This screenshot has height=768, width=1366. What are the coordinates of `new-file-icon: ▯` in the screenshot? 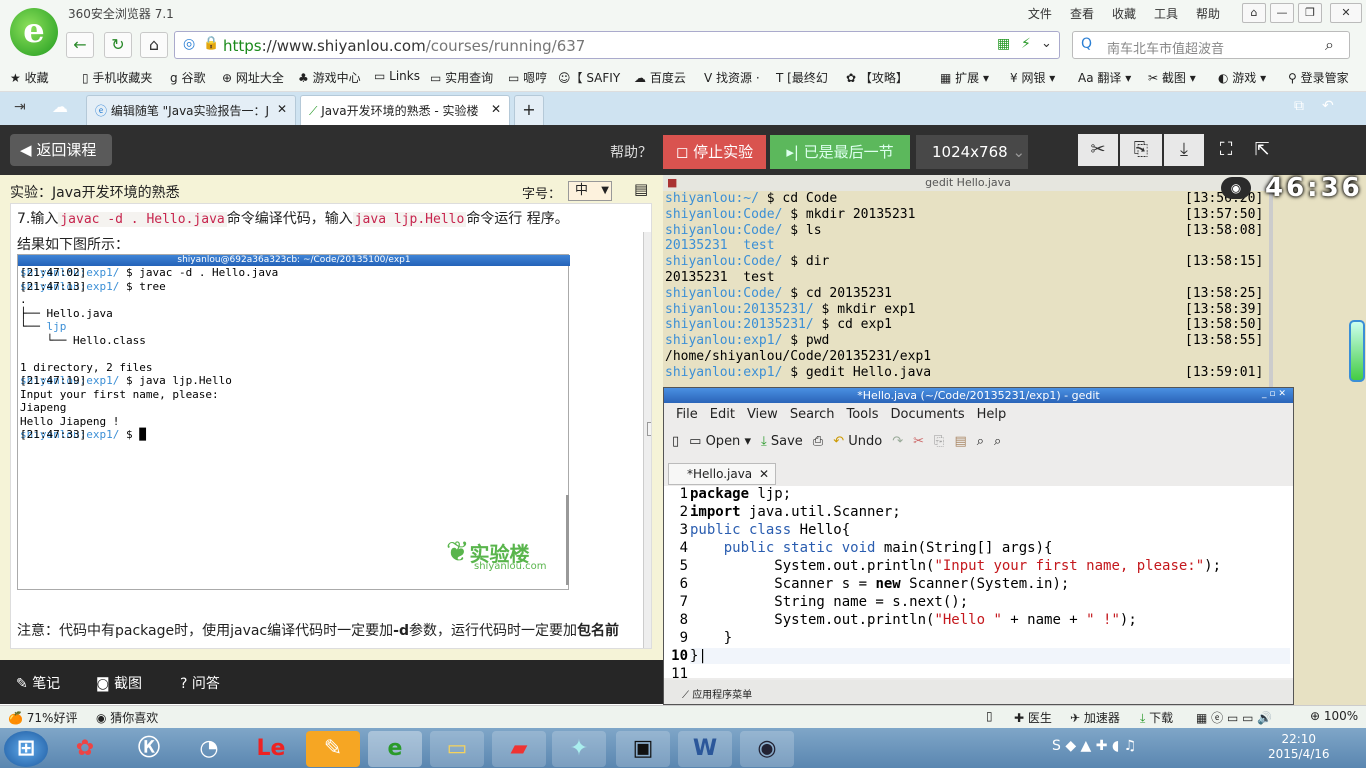 It's located at (675, 441).